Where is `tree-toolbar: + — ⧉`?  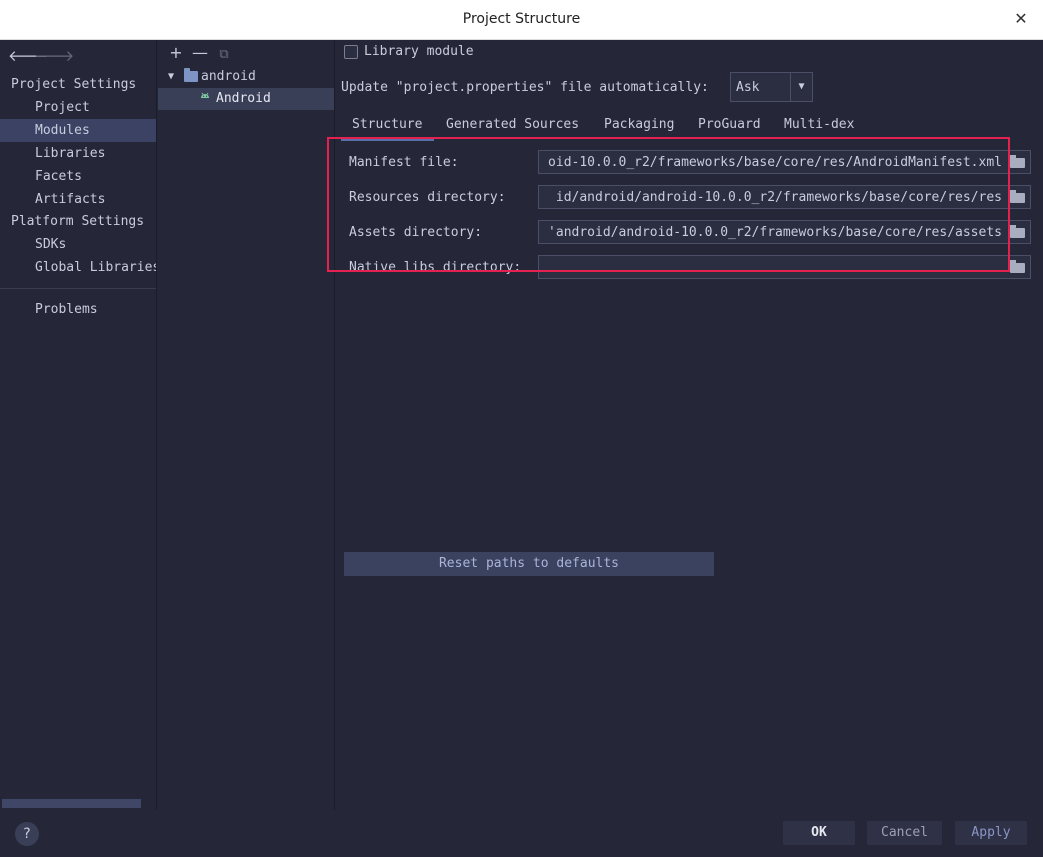
tree-toolbar: + — ⧉ is located at coordinates (200, 53).